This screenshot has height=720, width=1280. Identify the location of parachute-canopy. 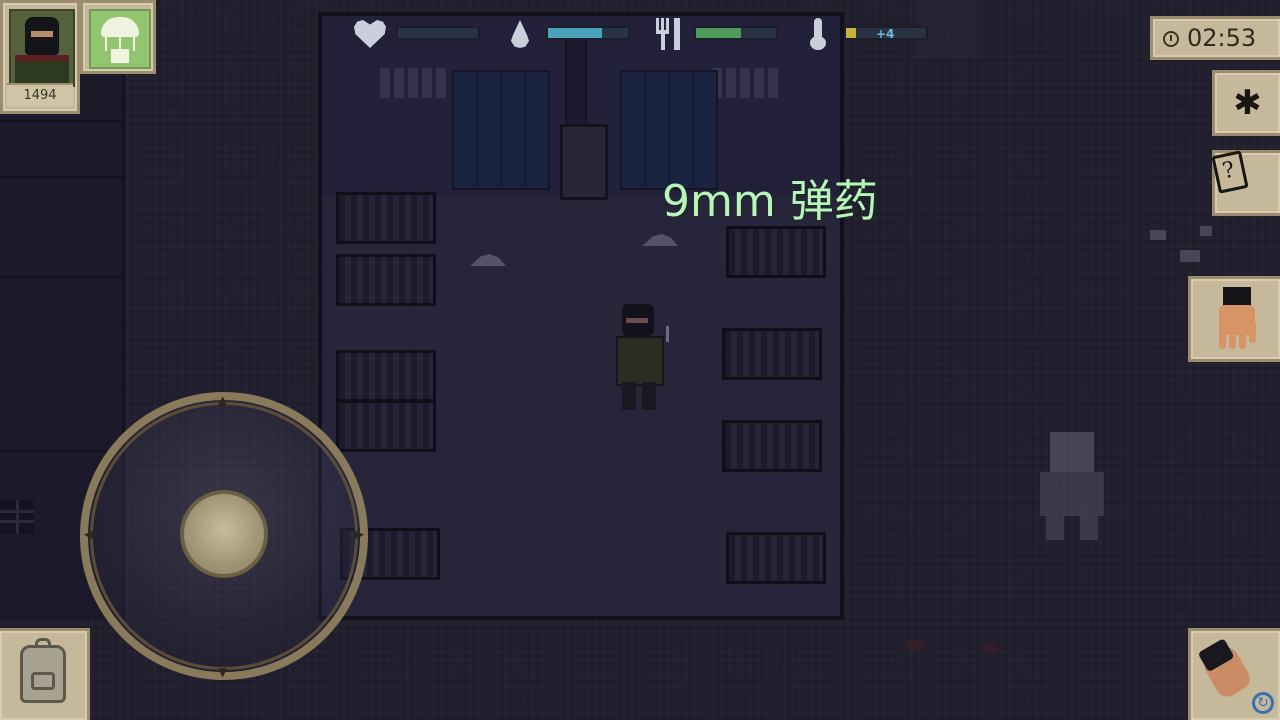
(120, 27).